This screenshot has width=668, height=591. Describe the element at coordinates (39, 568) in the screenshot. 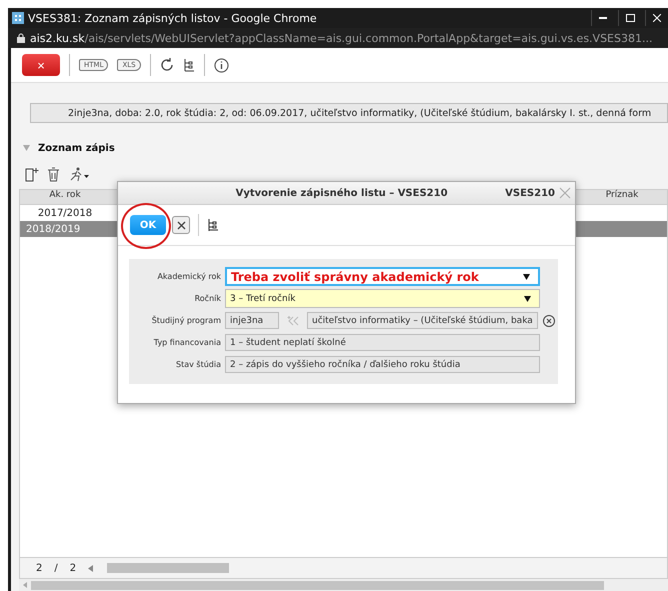

I see `page-number: 2` at that location.